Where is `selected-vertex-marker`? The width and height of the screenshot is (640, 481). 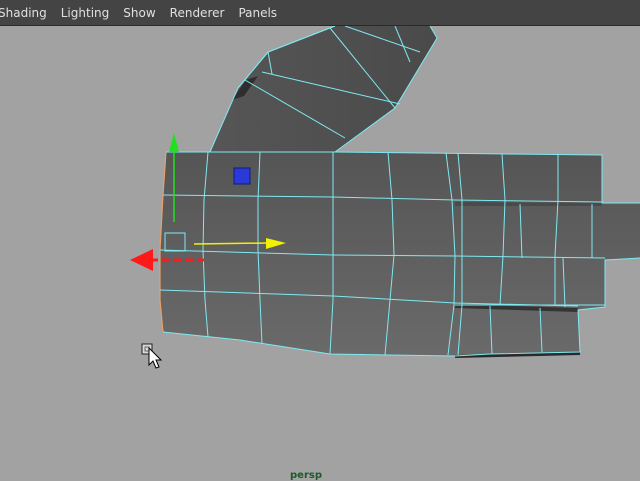
selected-vertex-marker is located at coordinates (242, 176).